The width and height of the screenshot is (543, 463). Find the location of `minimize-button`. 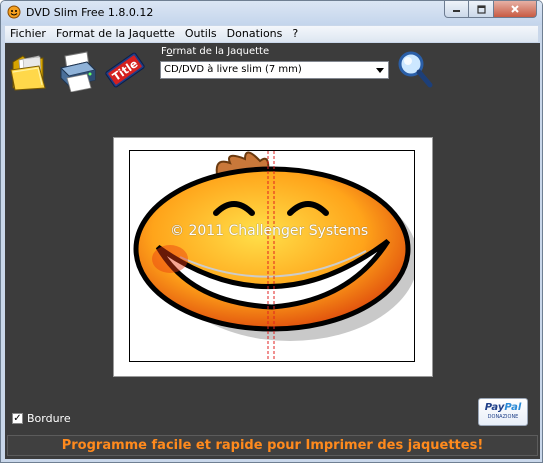

minimize-button is located at coordinates (456, 9).